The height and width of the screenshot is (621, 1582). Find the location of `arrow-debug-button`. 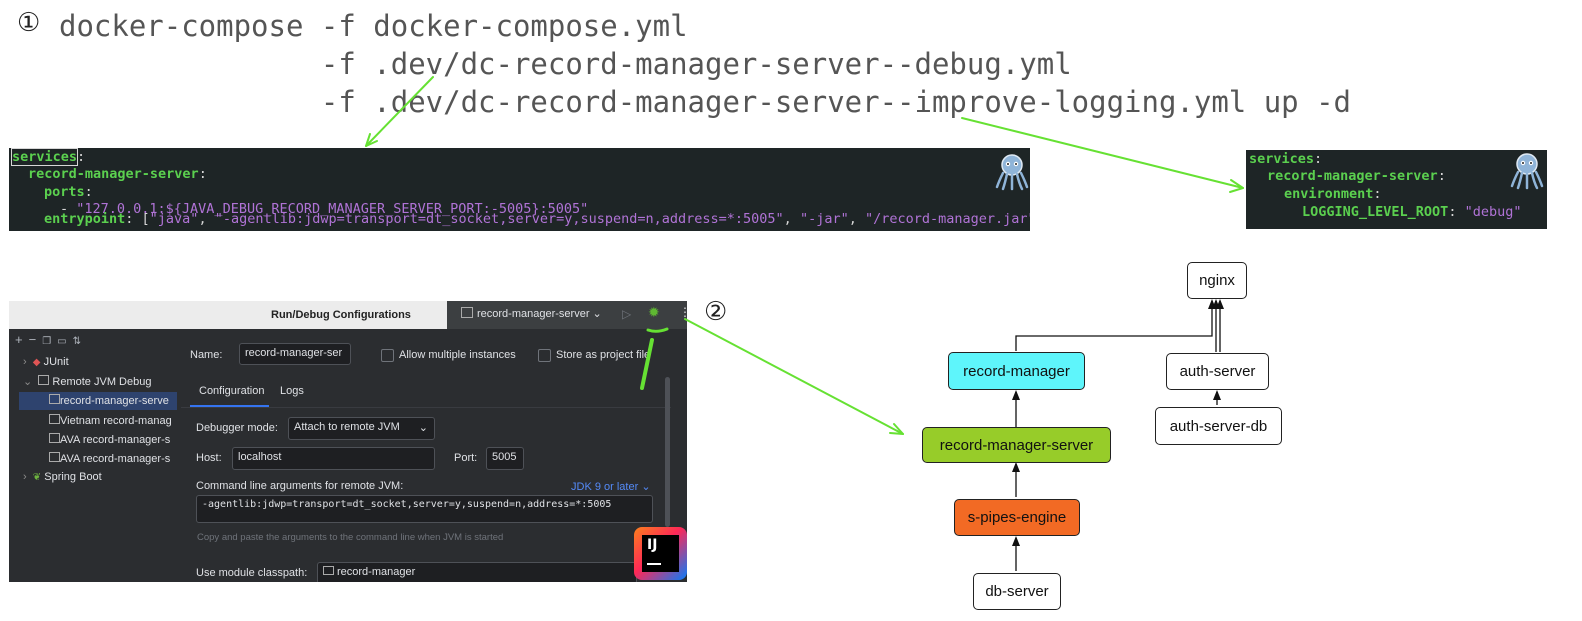

arrow-debug-button is located at coordinates (794, 376).